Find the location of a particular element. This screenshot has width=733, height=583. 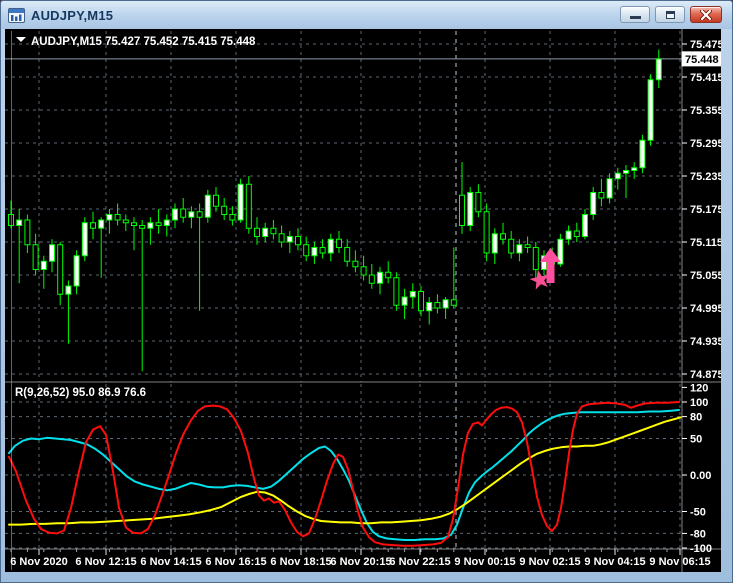

price-tick-label: 75.235 is located at coordinates (705, 177).